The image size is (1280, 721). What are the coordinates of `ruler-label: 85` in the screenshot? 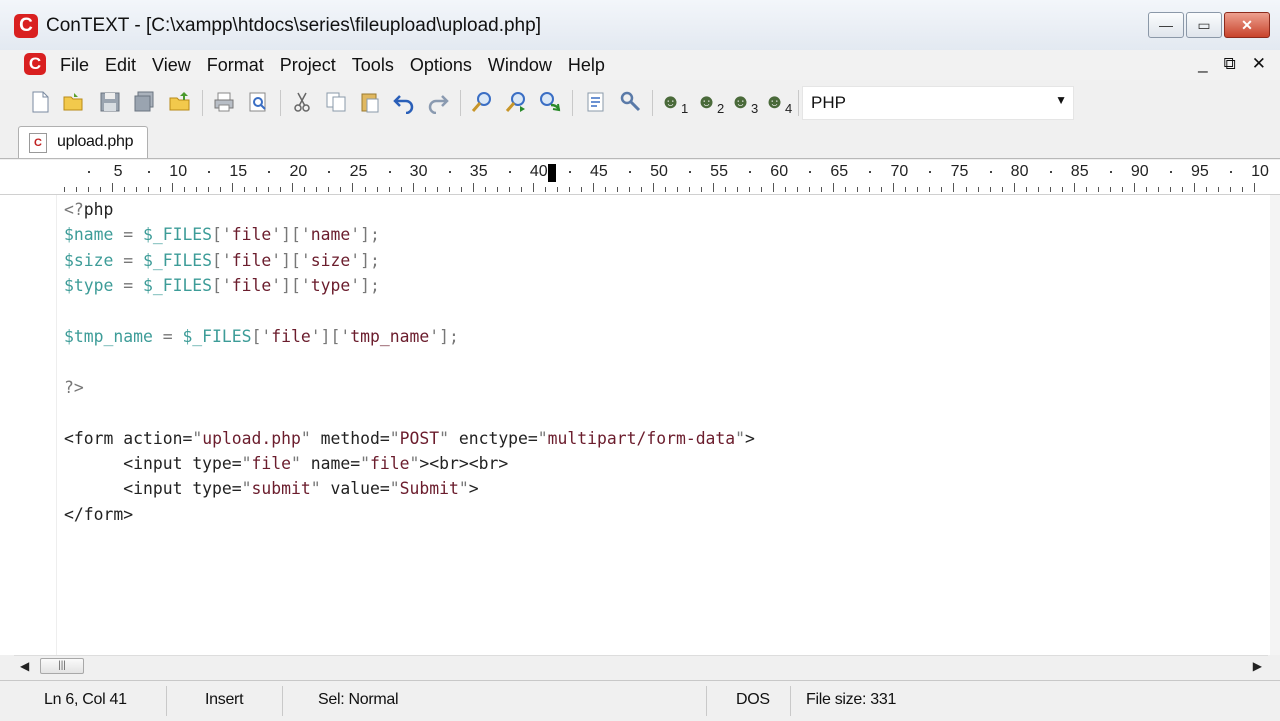 It's located at (1079, 171).